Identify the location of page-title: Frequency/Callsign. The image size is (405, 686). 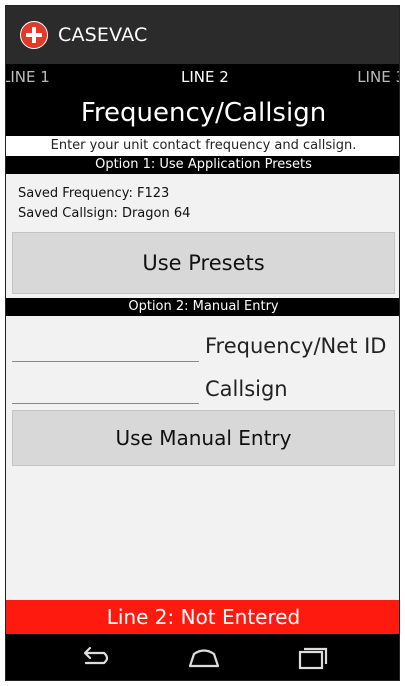
(202, 113).